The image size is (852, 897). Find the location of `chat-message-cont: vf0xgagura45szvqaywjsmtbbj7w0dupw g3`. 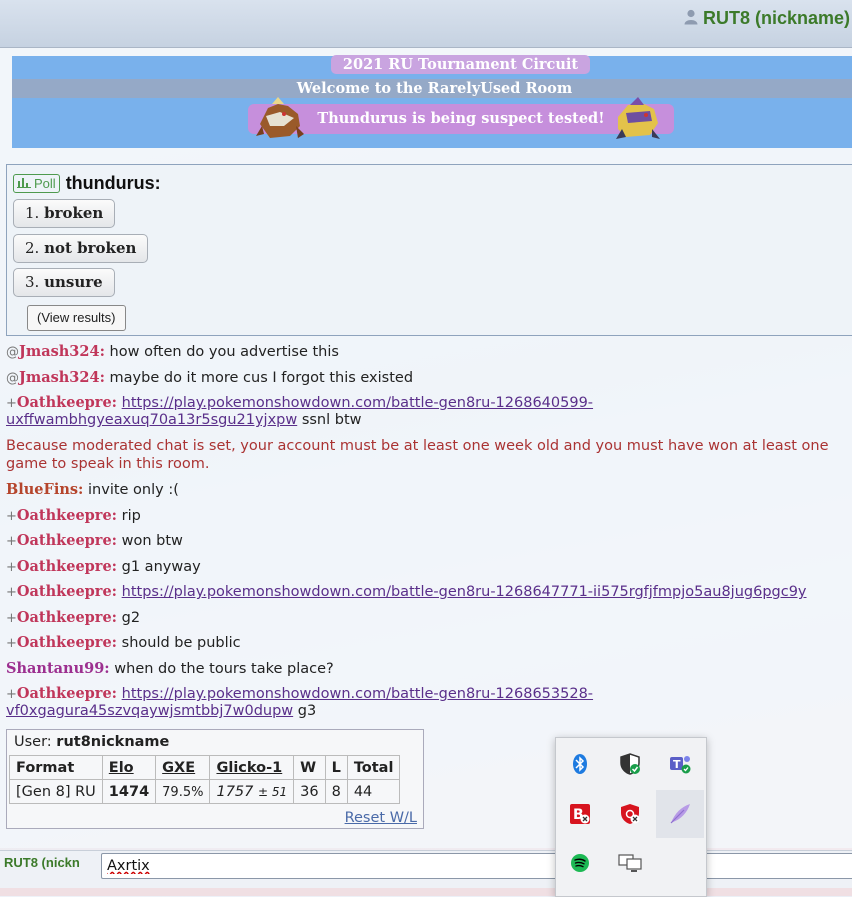

chat-message-cont: vf0xgagura45szvqaywjsmtbbj7w0dupw g3 is located at coordinates (161, 711).